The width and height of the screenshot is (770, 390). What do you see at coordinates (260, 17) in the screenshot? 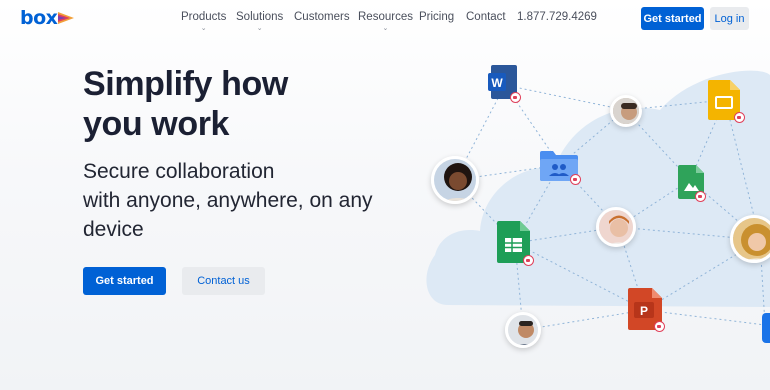
I see `nav-solutions-label: Solutions` at bounding box center [260, 17].